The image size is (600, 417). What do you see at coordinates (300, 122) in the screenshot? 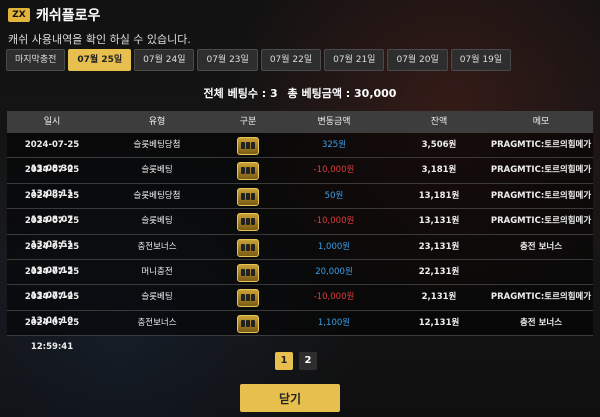
I see `table-header: 일시 유형 구분 변동금액 잔액 메모` at bounding box center [300, 122].